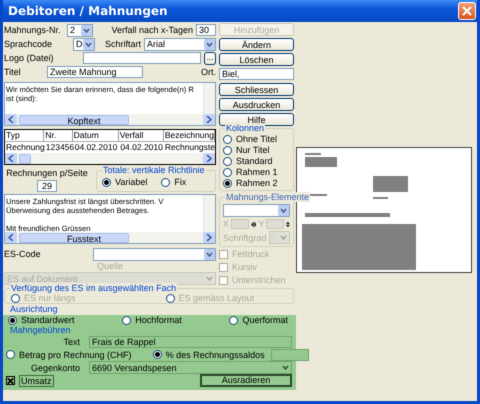 The image size is (480, 404). I want to click on field-label: Quelle, so click(109, 266).